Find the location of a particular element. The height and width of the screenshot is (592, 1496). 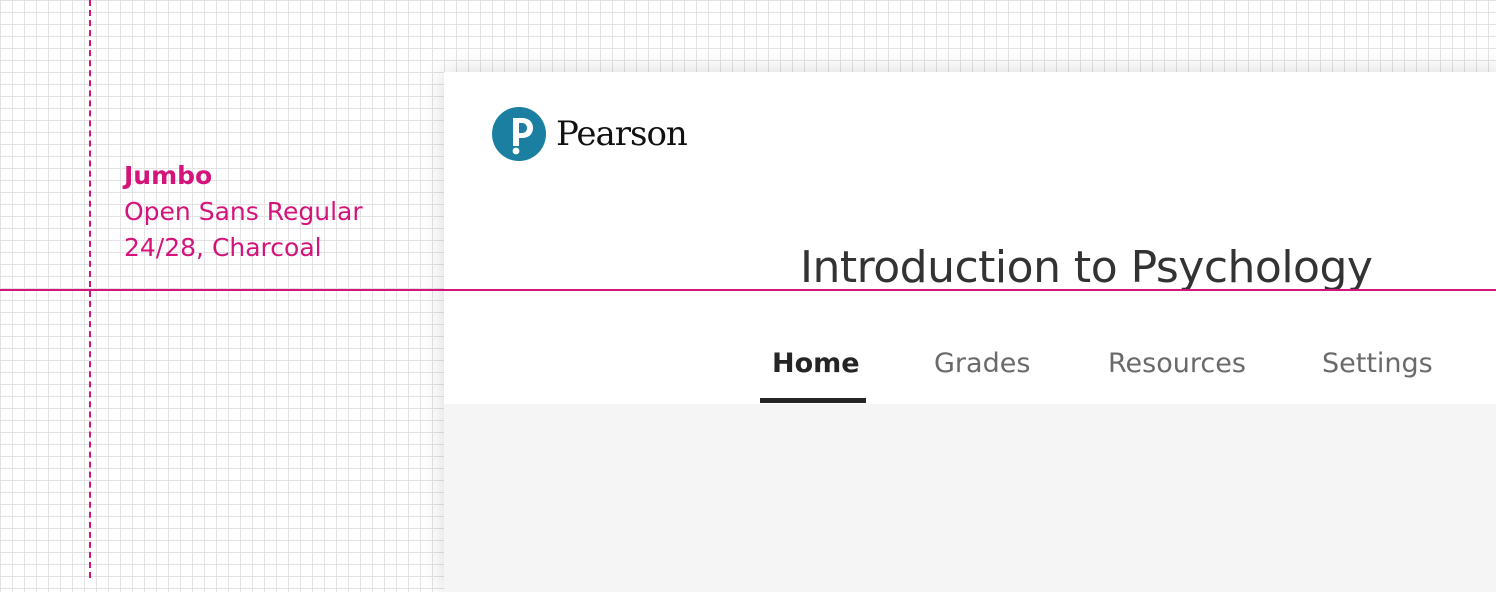

annotation-font: Open Sans Regular is located at coordinates (243, 211).